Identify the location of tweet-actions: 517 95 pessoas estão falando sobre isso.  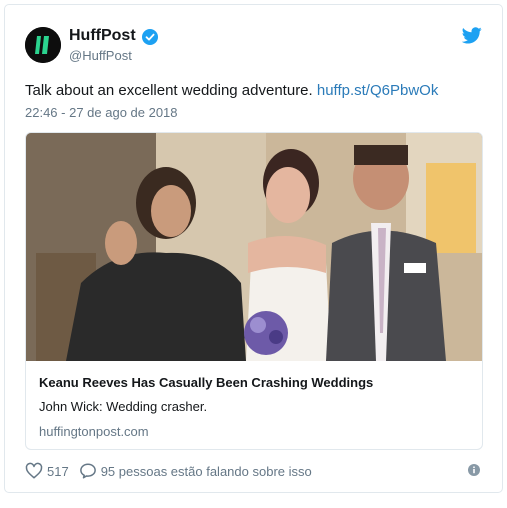
(173, 471).